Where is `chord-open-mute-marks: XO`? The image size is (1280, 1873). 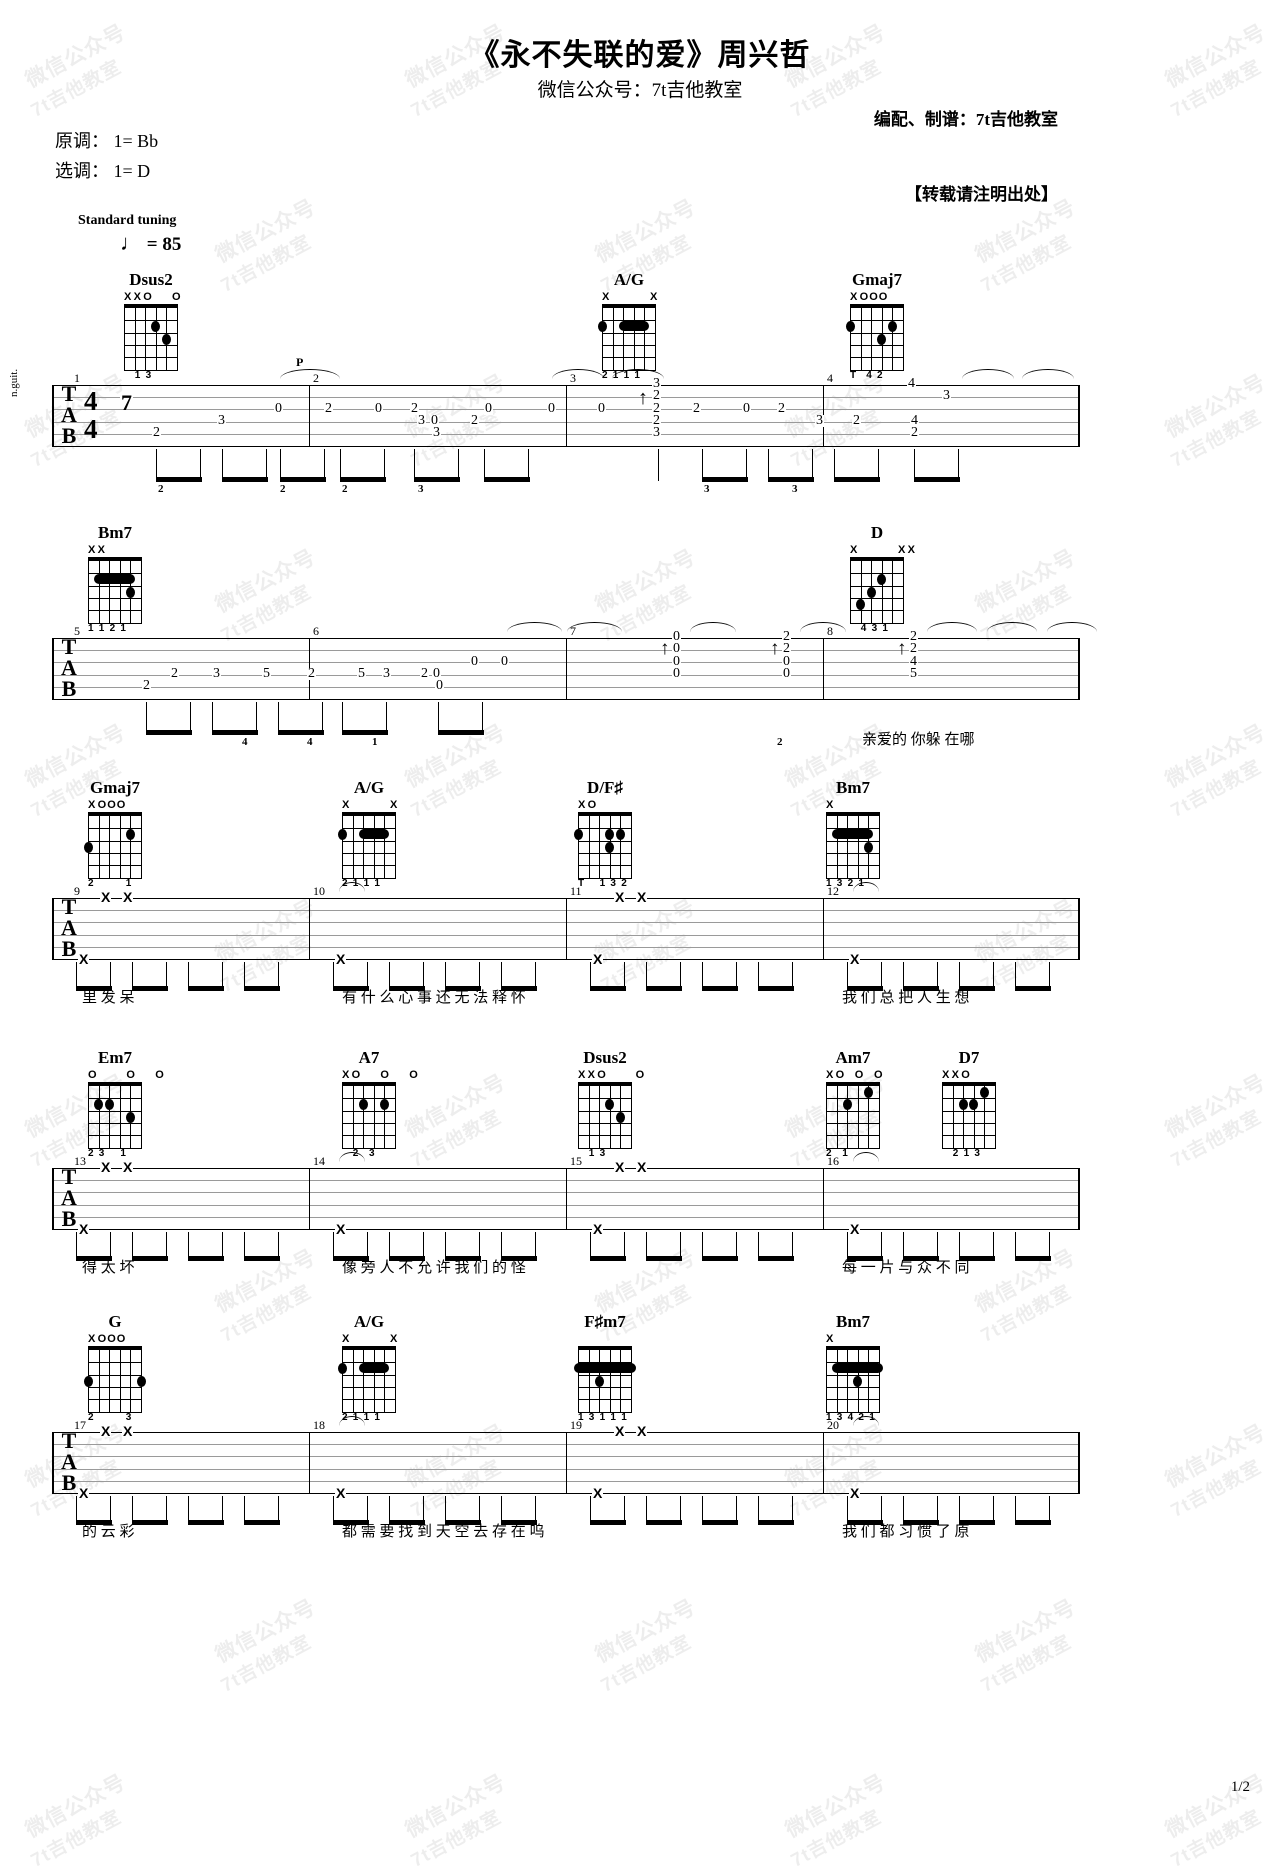
chord-open-mute-marks: XO is located at coordinates (605, 806).